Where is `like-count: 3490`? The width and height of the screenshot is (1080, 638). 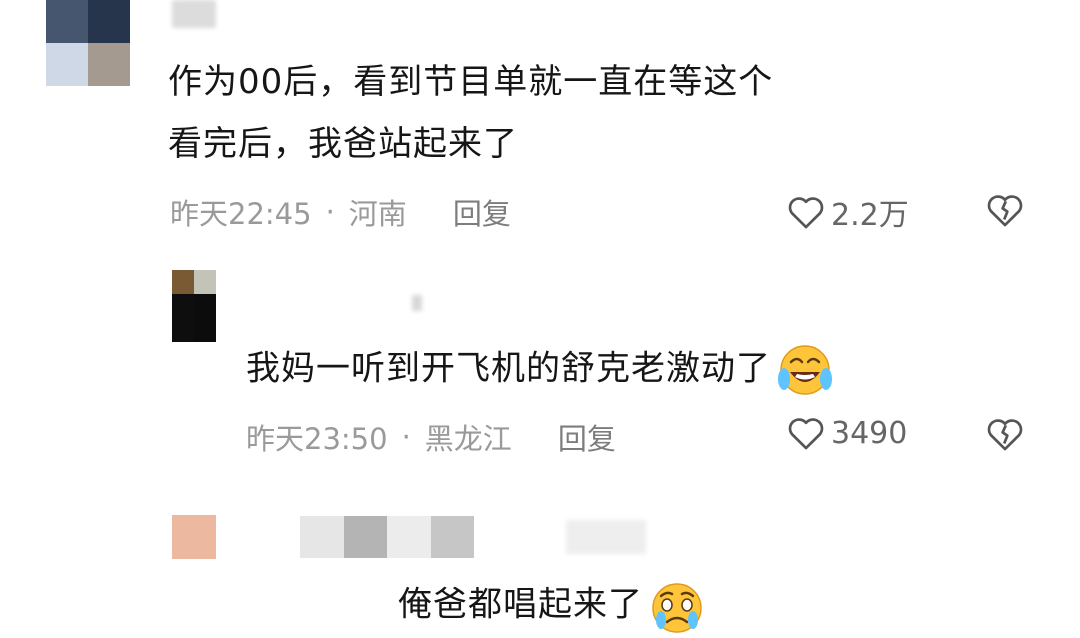
like-count: 3490 is located at coordinates (869, 433).